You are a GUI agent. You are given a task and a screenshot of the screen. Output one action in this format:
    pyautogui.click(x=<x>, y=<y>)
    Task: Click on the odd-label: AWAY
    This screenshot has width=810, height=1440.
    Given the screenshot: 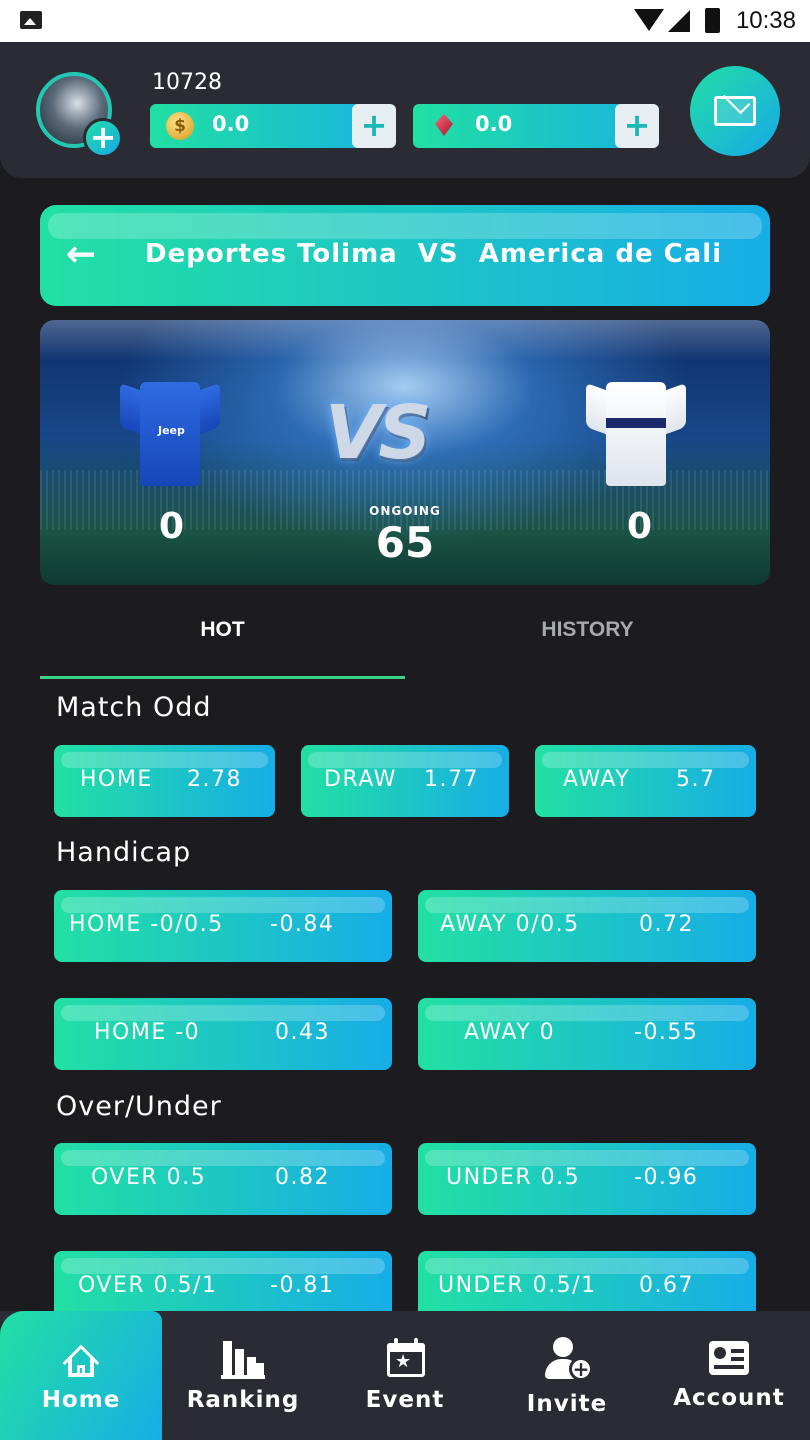 What is the action you would take?
    pyautogui.click(x=597, y=779)
    